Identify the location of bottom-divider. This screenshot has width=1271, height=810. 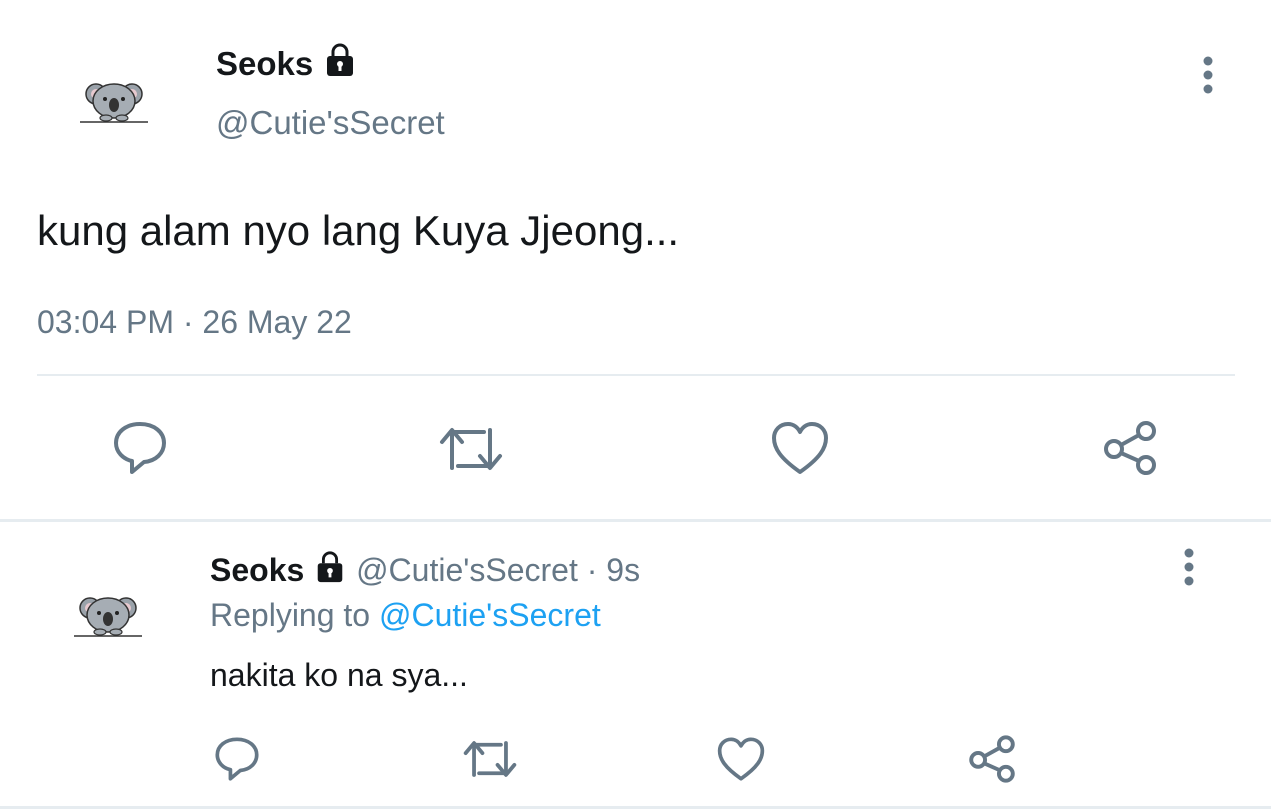
(635, 807).